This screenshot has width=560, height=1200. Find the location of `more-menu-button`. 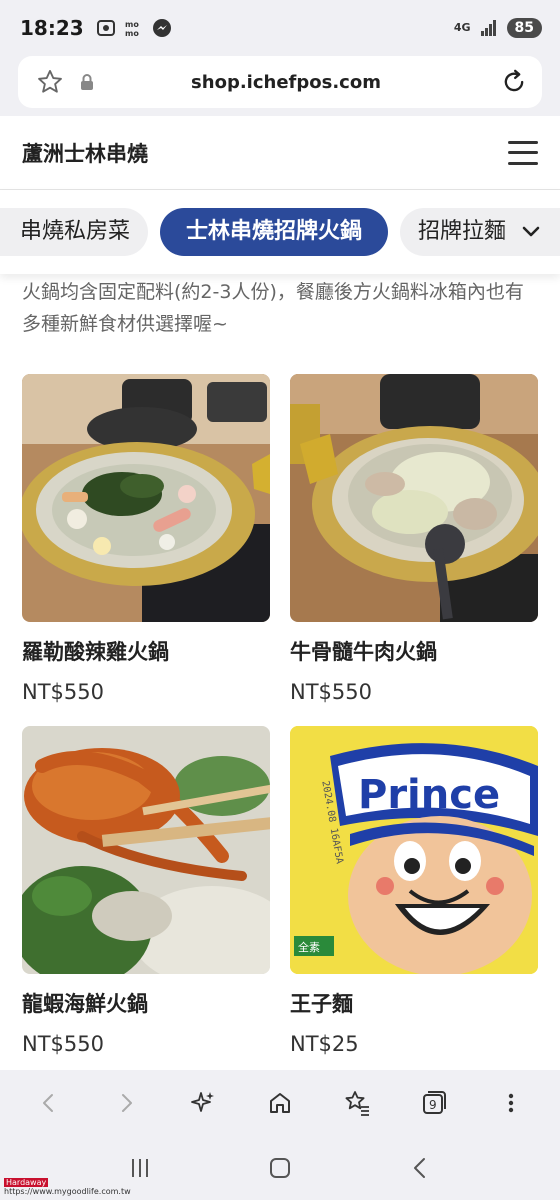

more-menu-button is located at coordinates (511, 1103).